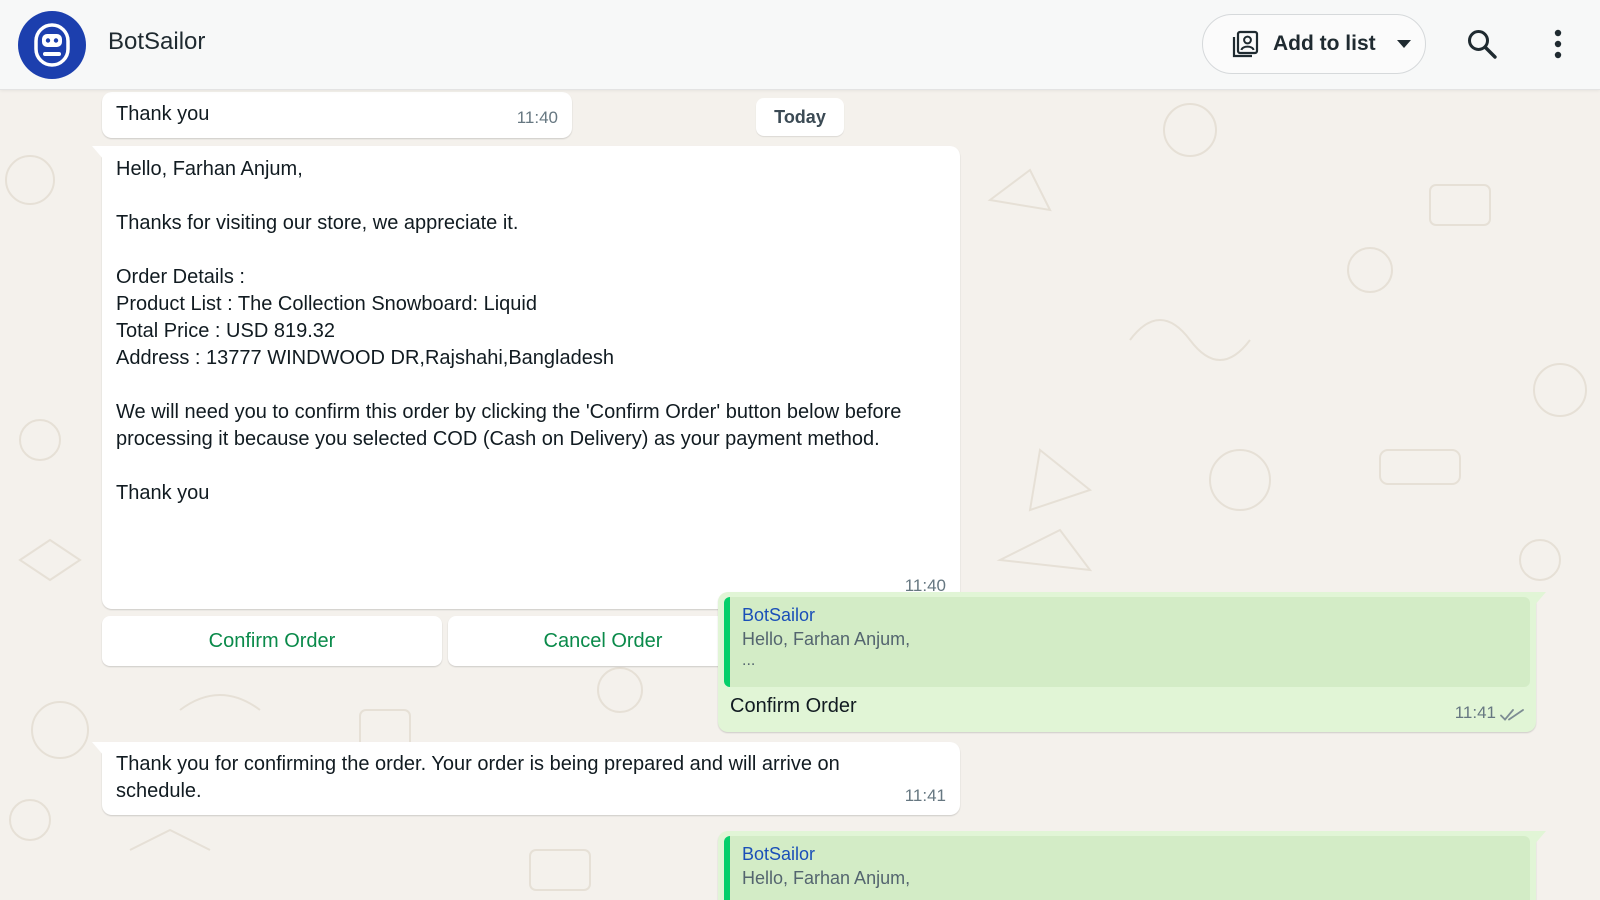  Describe the element at coordinates (800, 45) in the screenshot. I see `chat-header: BotSailor Add to list` at that location.